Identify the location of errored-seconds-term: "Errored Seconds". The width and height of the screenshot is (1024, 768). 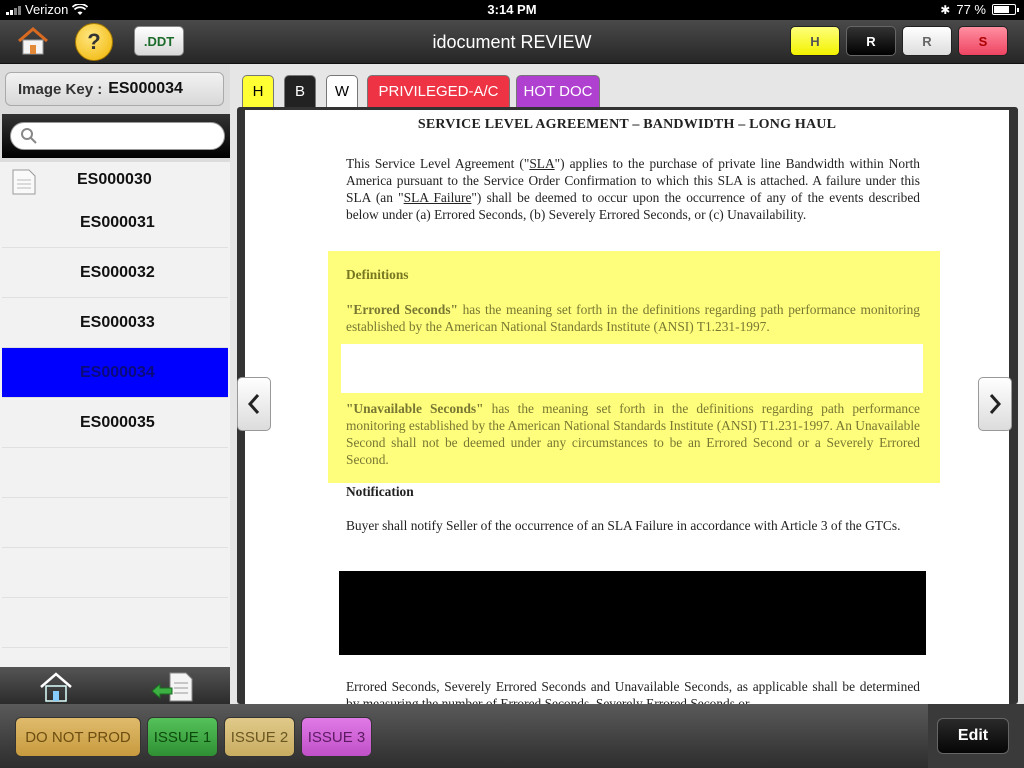
(402, 309).